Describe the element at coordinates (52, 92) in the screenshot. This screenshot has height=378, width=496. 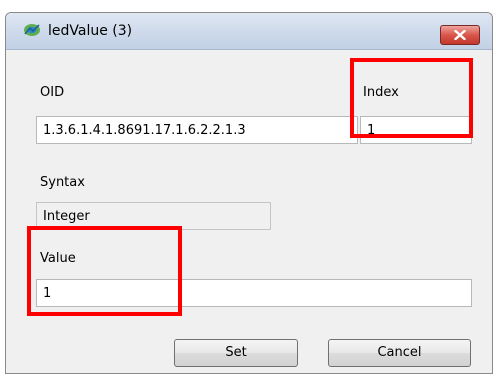
I see `oid-label: OID` at that location.